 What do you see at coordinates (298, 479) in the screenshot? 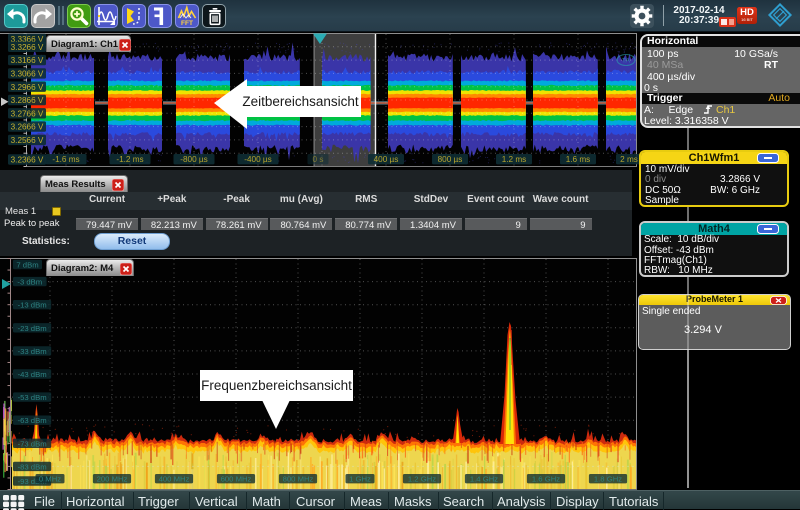
I see `svg-text: 800 MHz` at bounding box center [298, 479].